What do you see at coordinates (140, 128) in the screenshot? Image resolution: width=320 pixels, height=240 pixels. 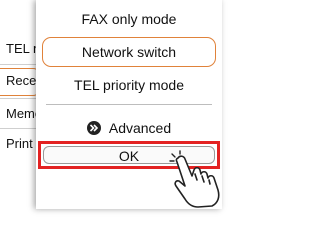 I see `advanced-label: Advanced` at bounding box center [140, 128].